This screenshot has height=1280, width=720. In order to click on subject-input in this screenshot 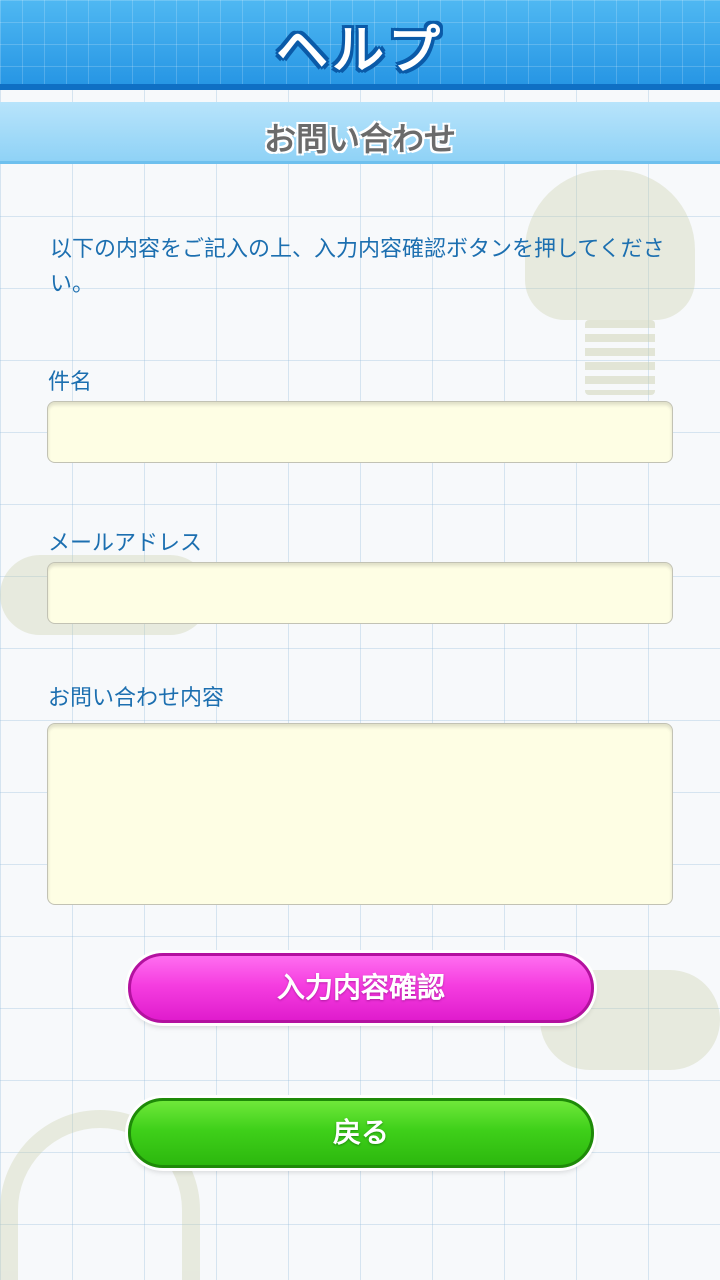, I will do `click(360, 432)`.